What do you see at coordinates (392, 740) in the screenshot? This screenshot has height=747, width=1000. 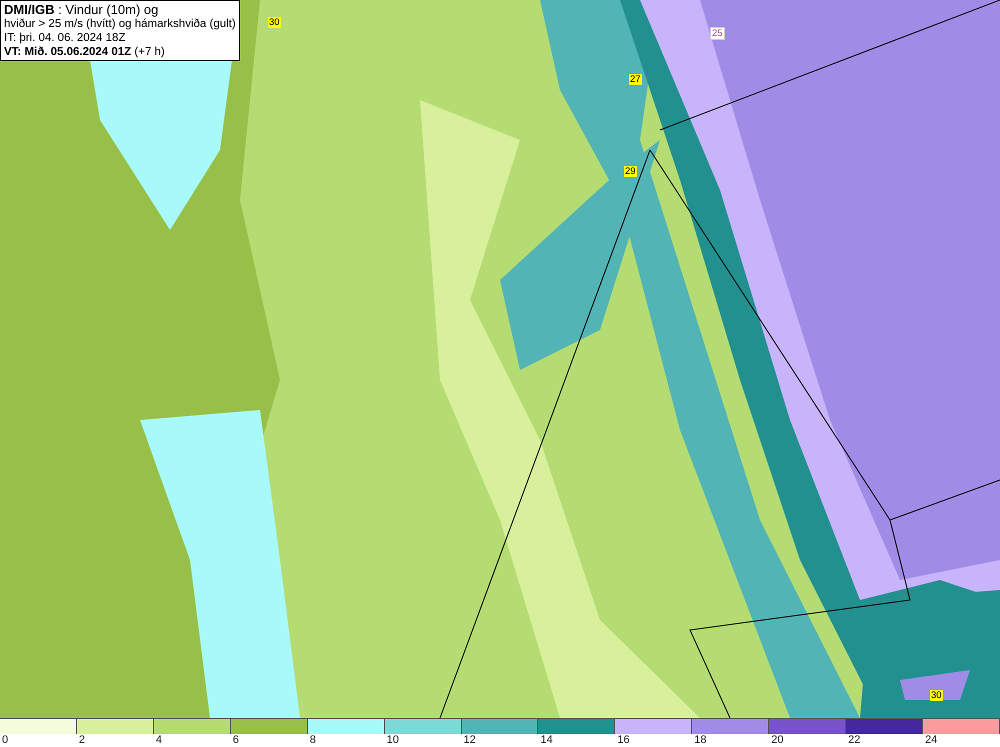 I see `legend-tick-label: 10` at bounding box center [392, 740].